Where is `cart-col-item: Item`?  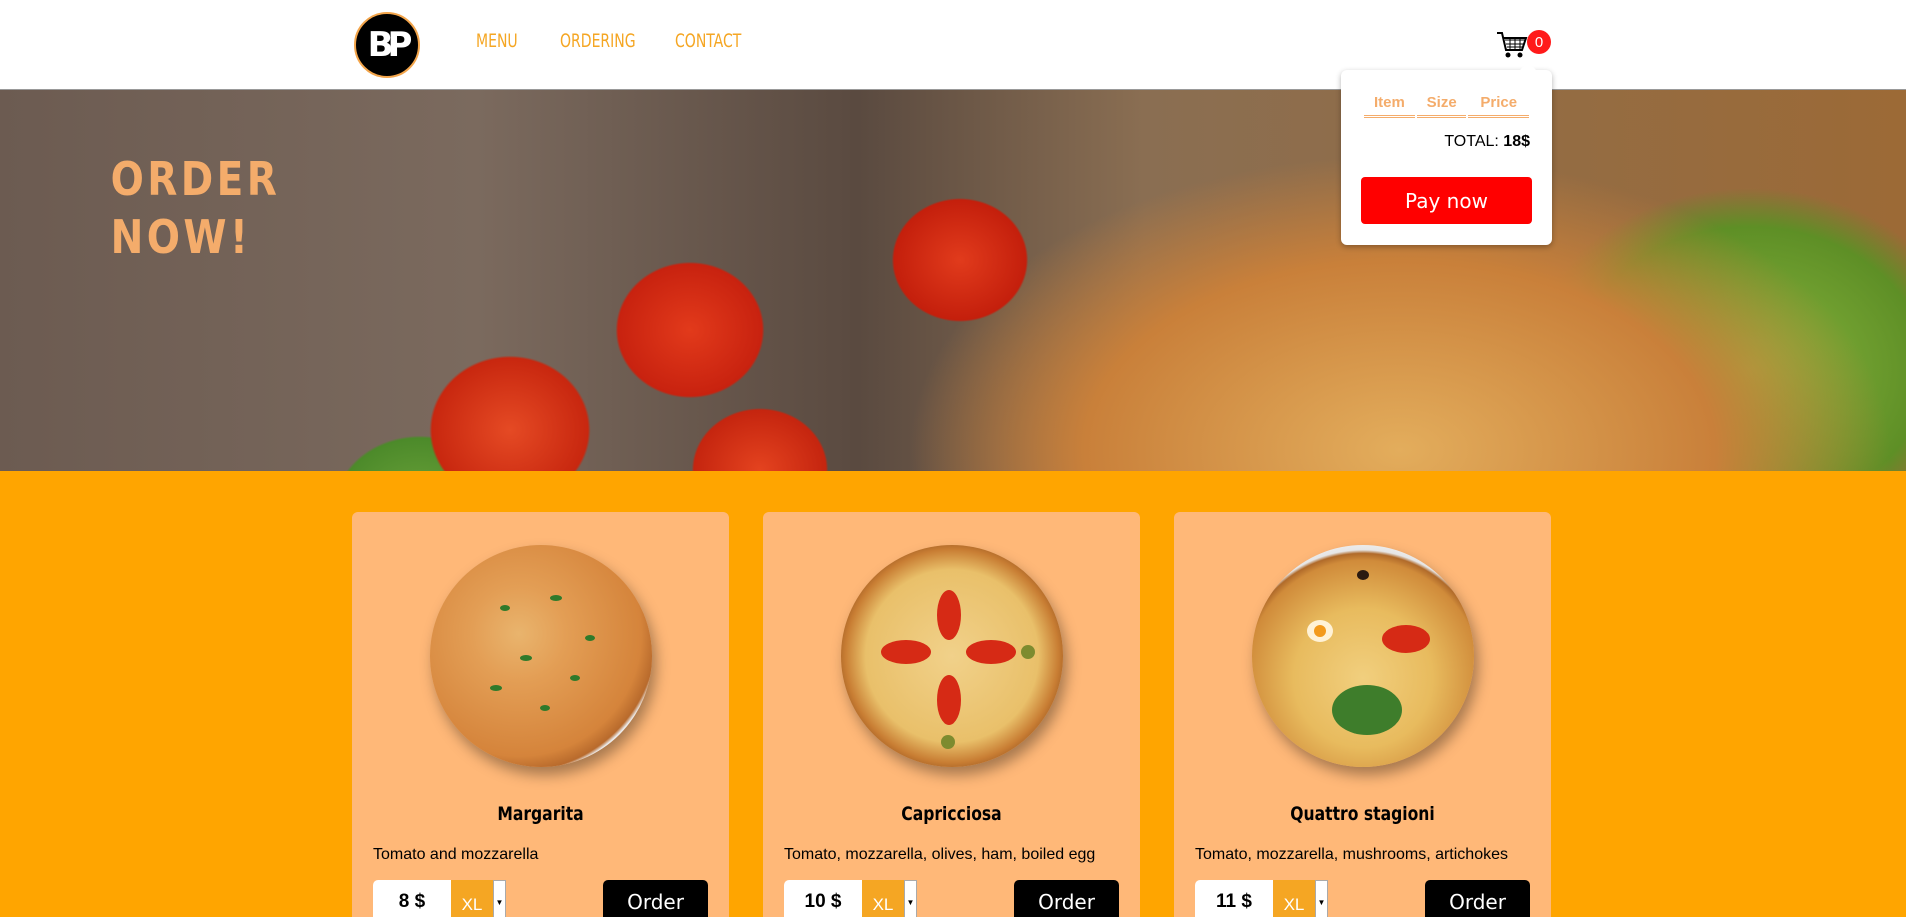 cart-col-item: Item is located at coordinates (1389, 106).